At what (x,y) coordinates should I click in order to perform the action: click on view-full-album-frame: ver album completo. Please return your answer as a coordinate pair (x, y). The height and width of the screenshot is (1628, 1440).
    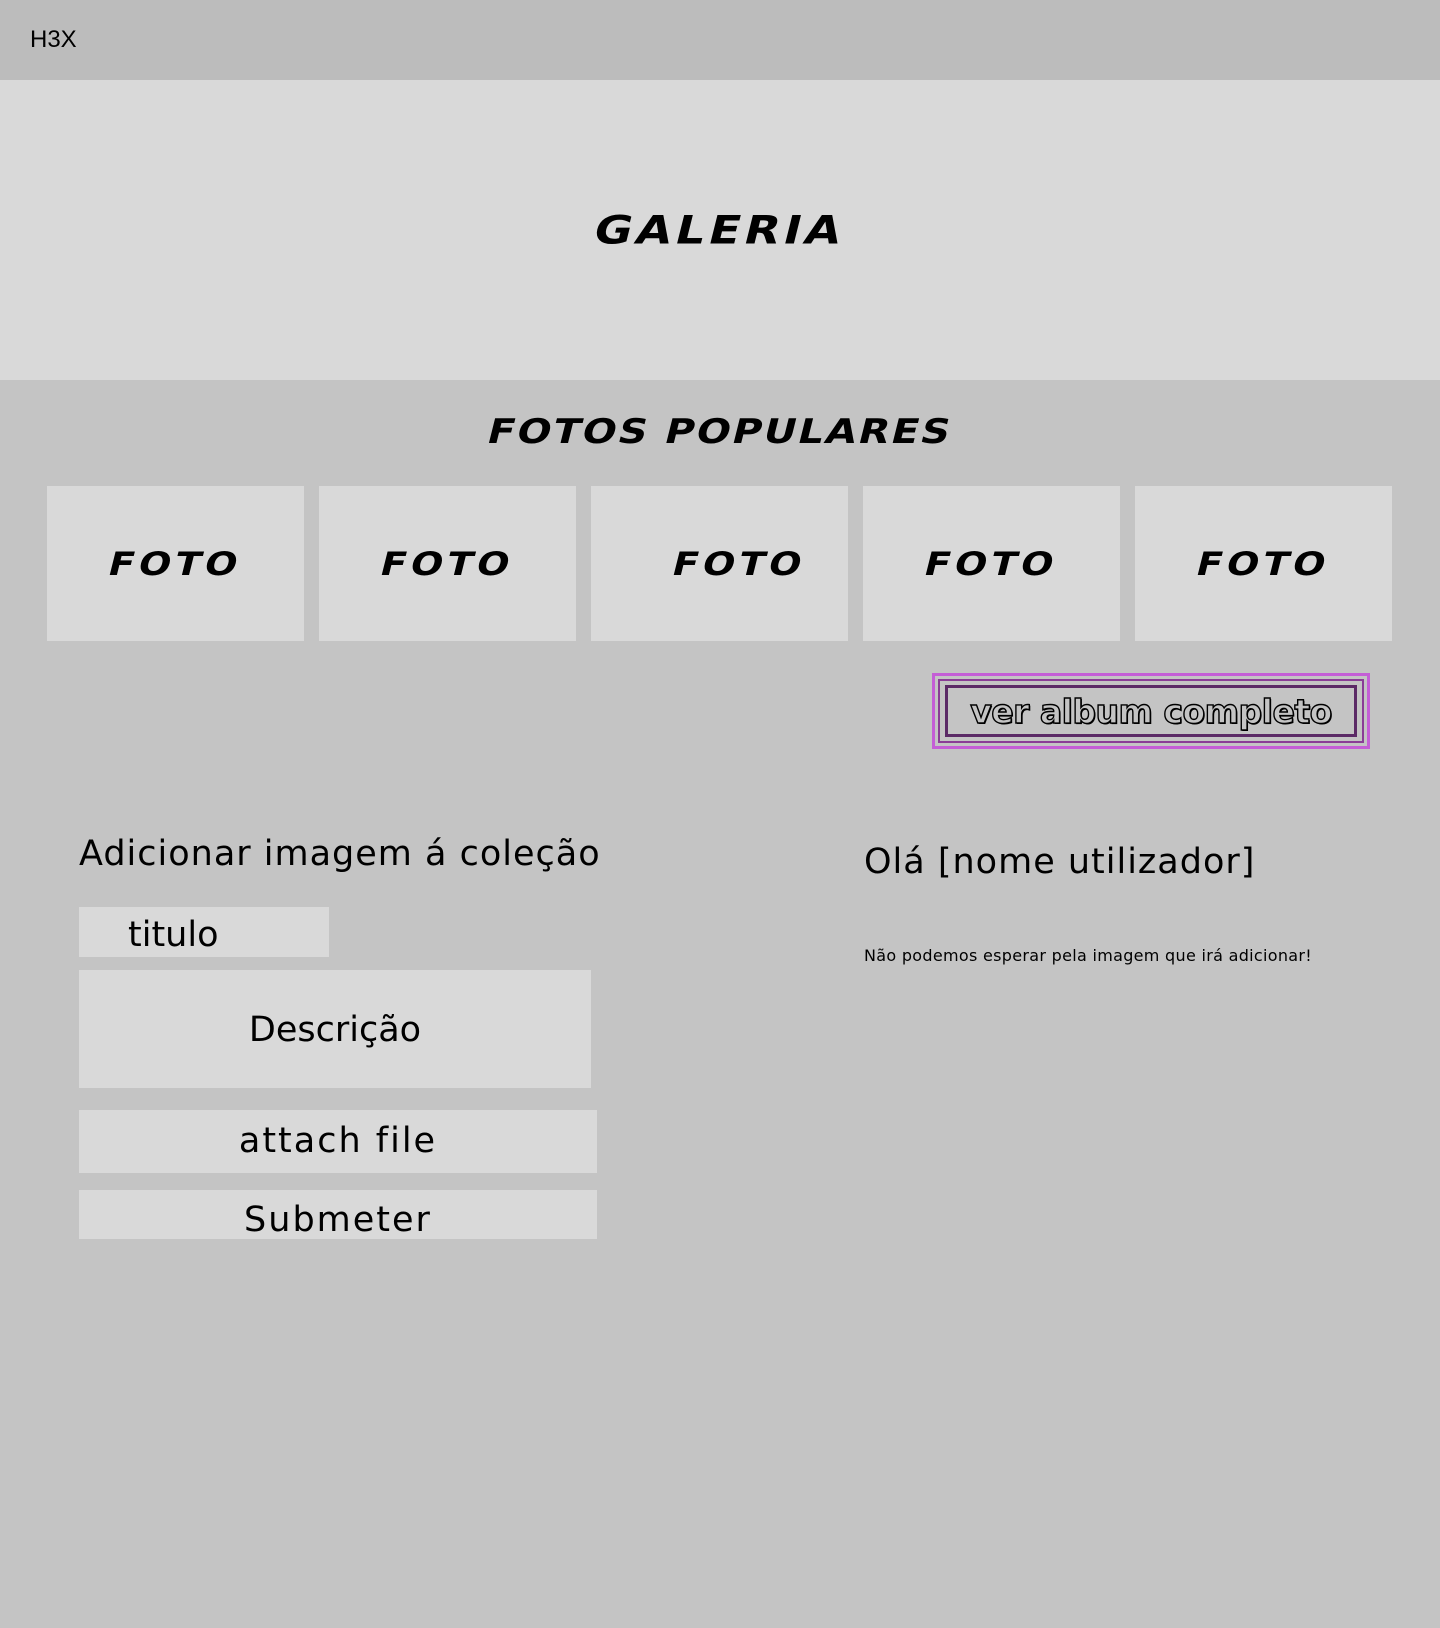
    Looking at the image, I should click on (1151, 711).